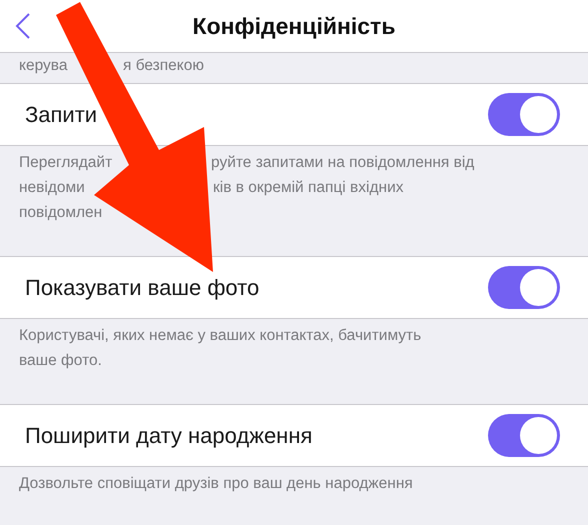 The image size is (588, 525). Describe the element at coordinates (168, 435) in the screenshot. I see `setting-label: Поширити дату народження` at that location.